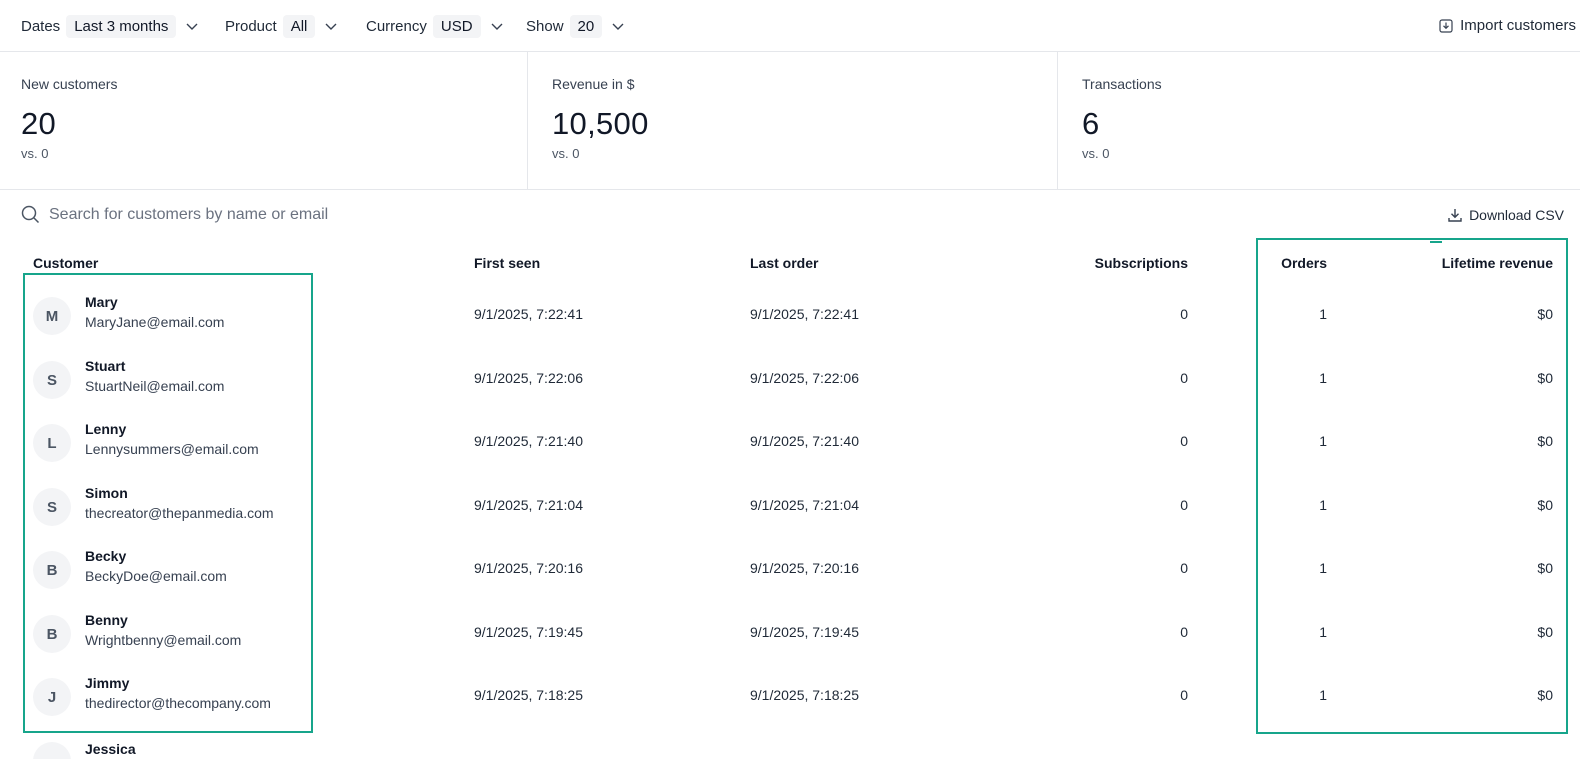  What do you see at coordinates (804, 632) in the screenshot?
I see `last-order-cell: 9/1/2025, 7:19:45` at bounding box center [804, 632].